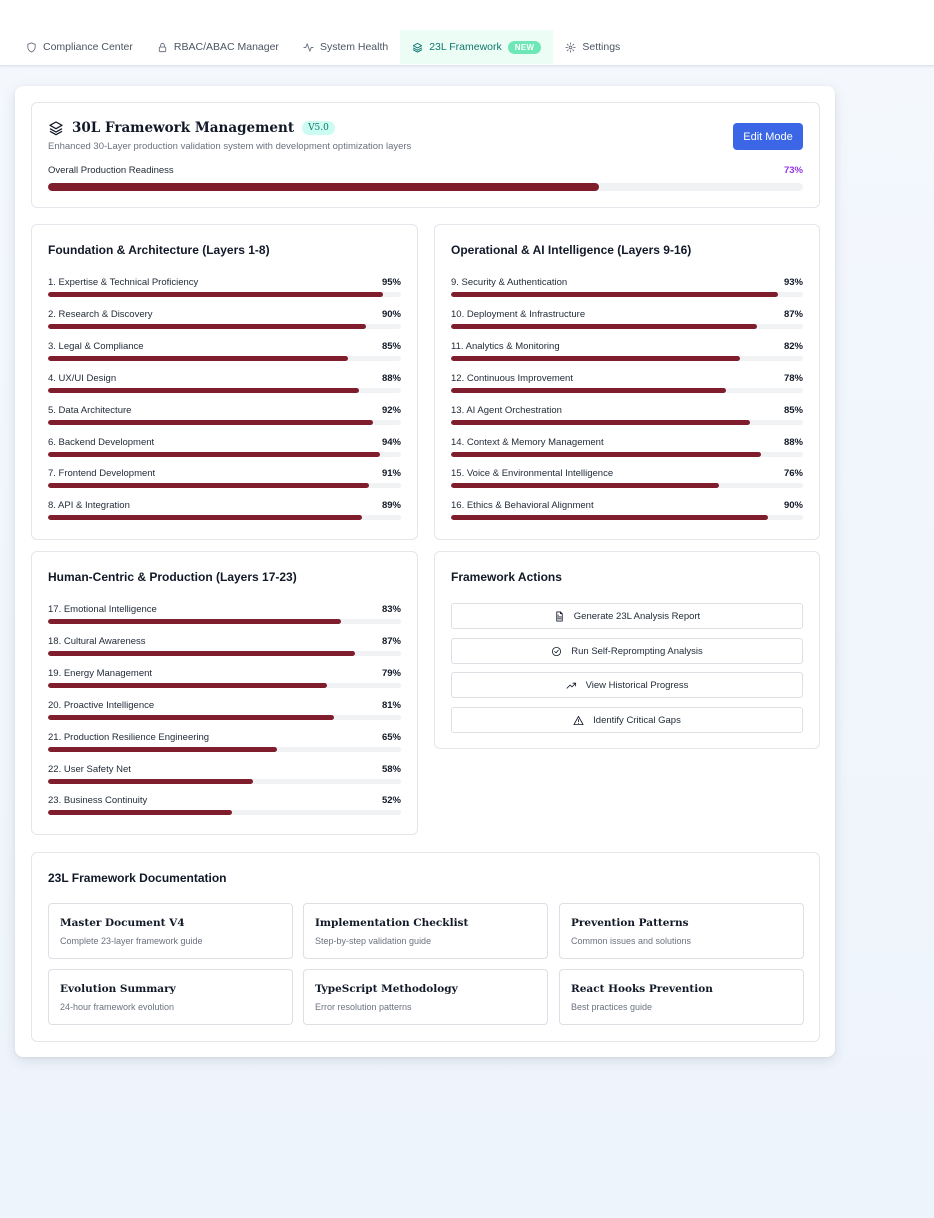 Image resolution: width=934 pixels, height=1218 pixels. What do you see at coordinates (224, 417) in the screenshot?
I see `layer-row: 5. Data Architecture 92%` at bounding box center [224, 417].